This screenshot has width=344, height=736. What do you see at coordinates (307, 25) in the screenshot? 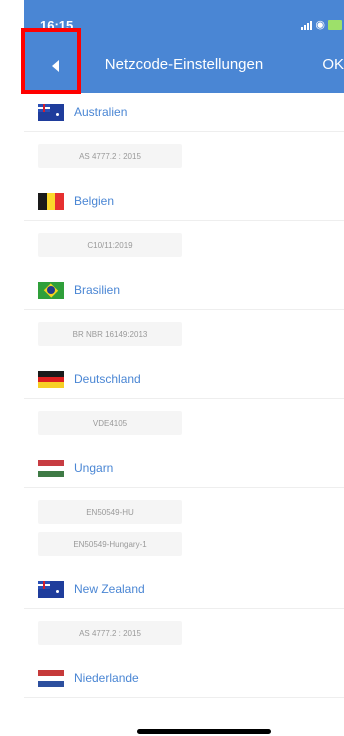
I see `signal-icon` at bounding box center [307, 25].